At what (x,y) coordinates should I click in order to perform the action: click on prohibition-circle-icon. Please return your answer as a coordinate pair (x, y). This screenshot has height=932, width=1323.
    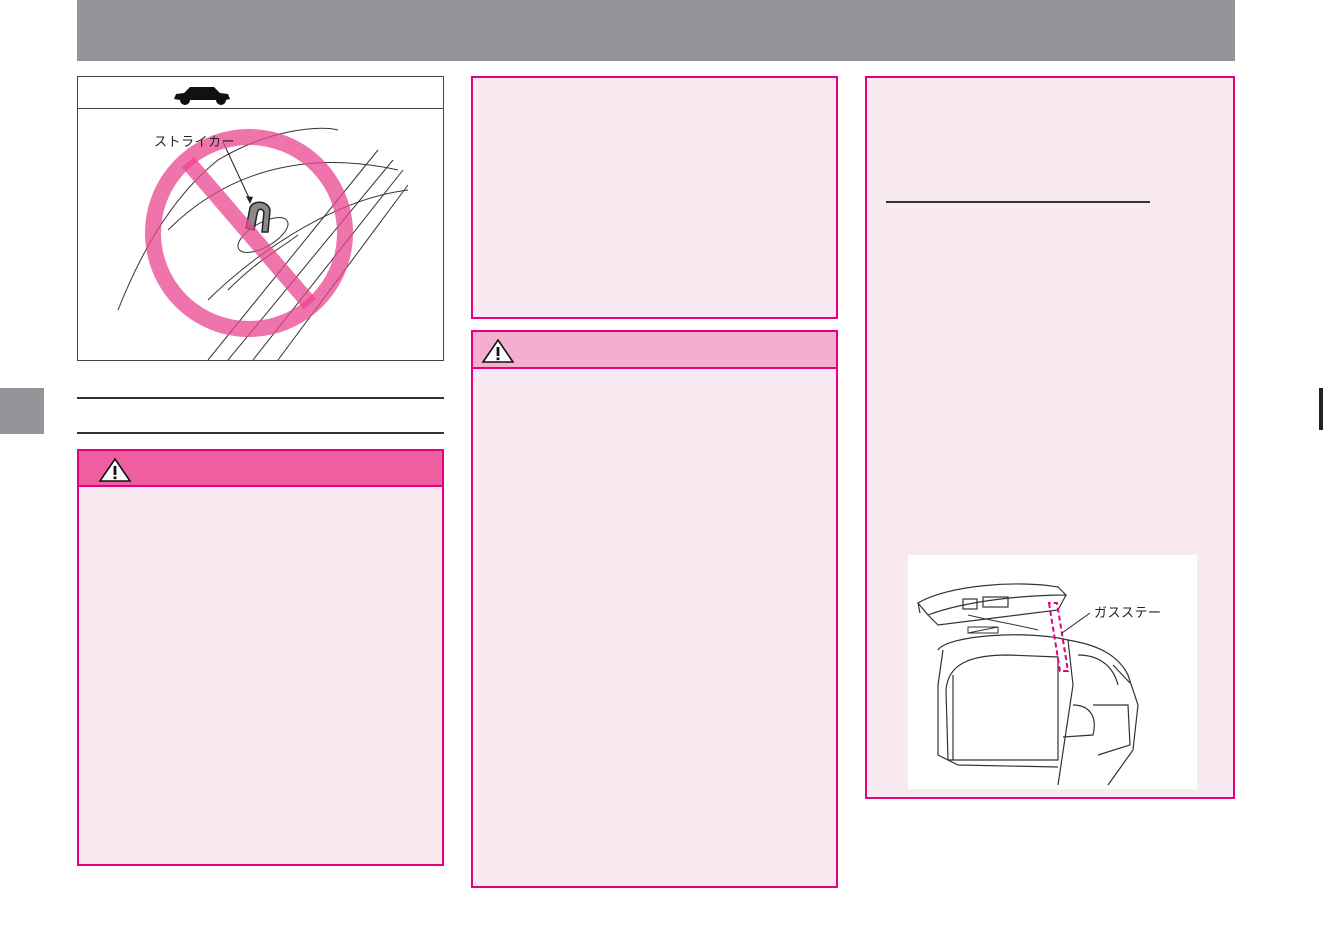
    Looking at the image, I should click on (249, 233).